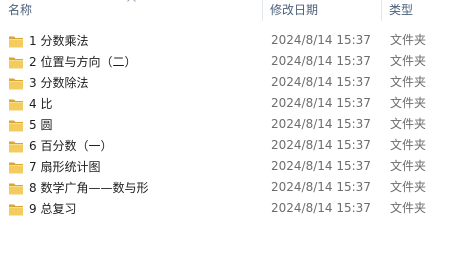  I want to click on file-row: 4 比 2024/8/14 15:37 文件夹, so click(228, 103).